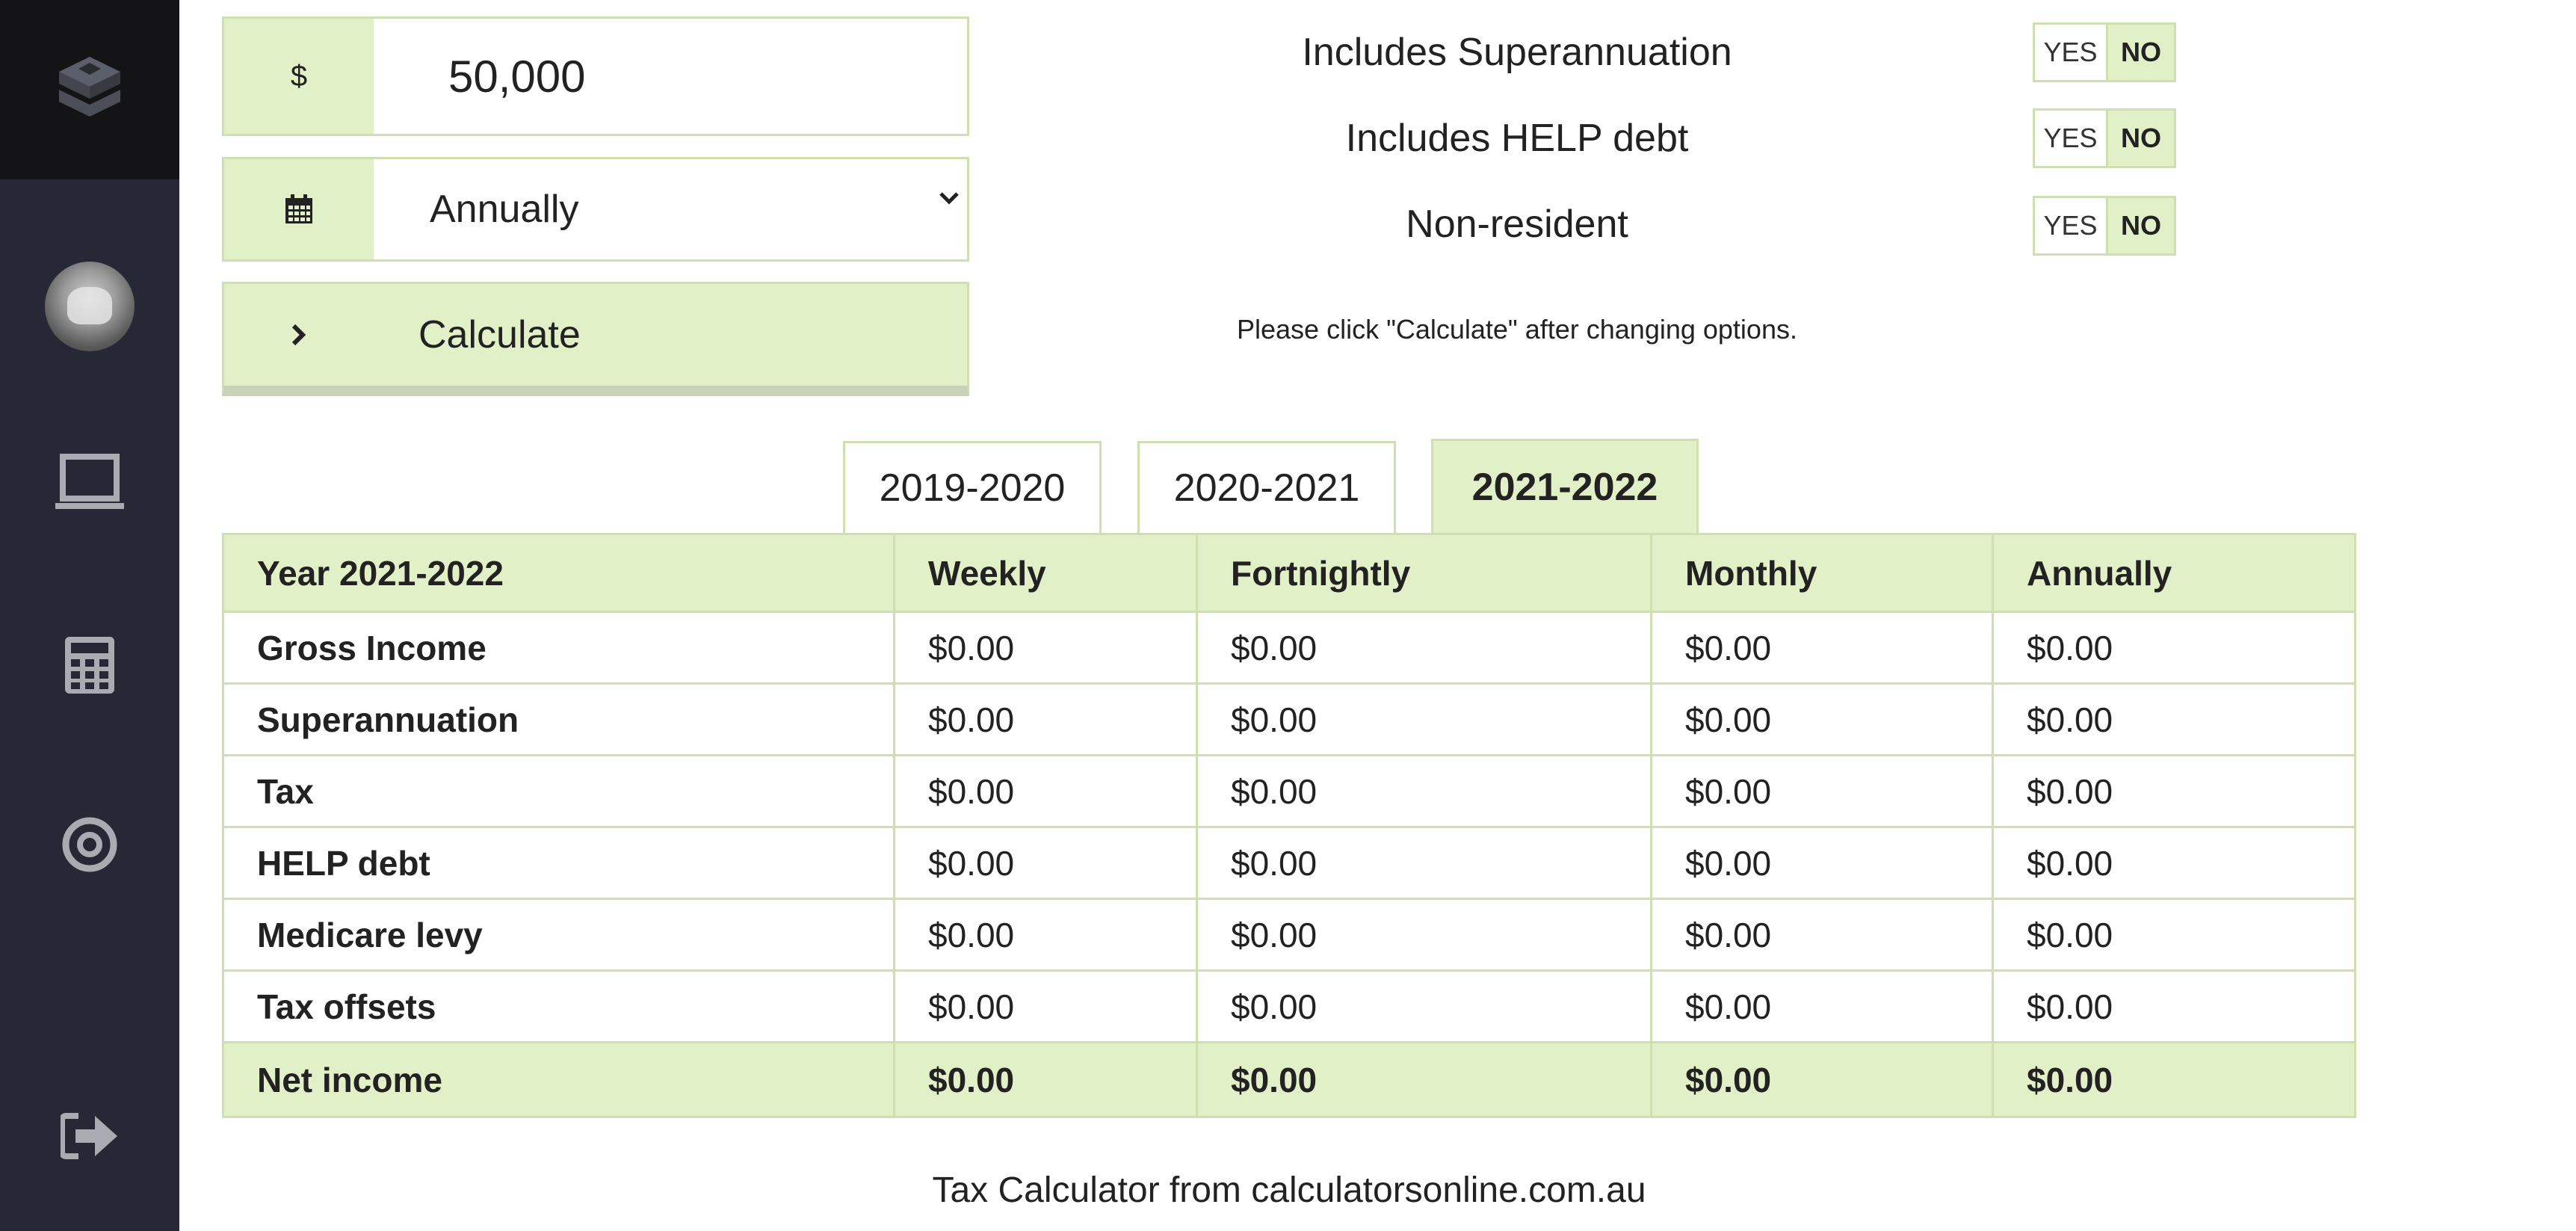 This screenshot has height=1231, width=2576. What do you see at coordinates (558, 863) in the screenshot?
I see `row-label: HELP debt` at bounding box center [558, 863].